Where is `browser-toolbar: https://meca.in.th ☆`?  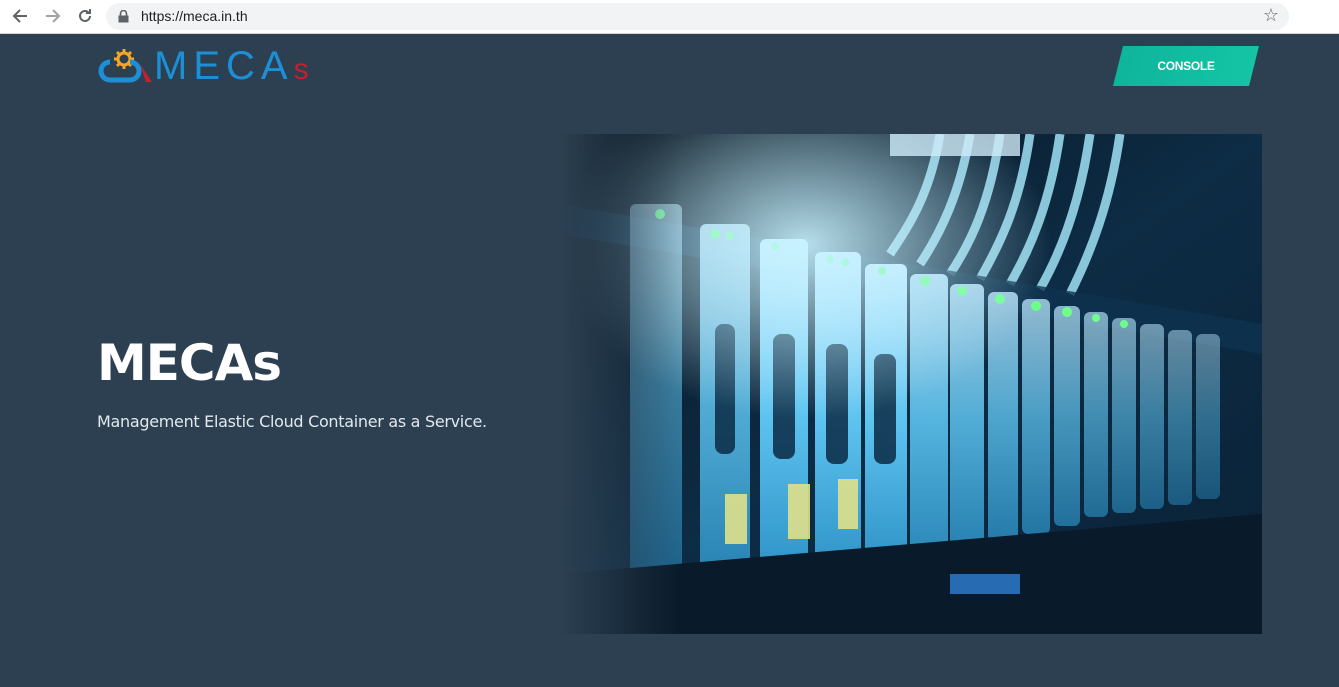
browser-toolbar: https://meca.in.th ☆ is located at coordinates (669, 17).